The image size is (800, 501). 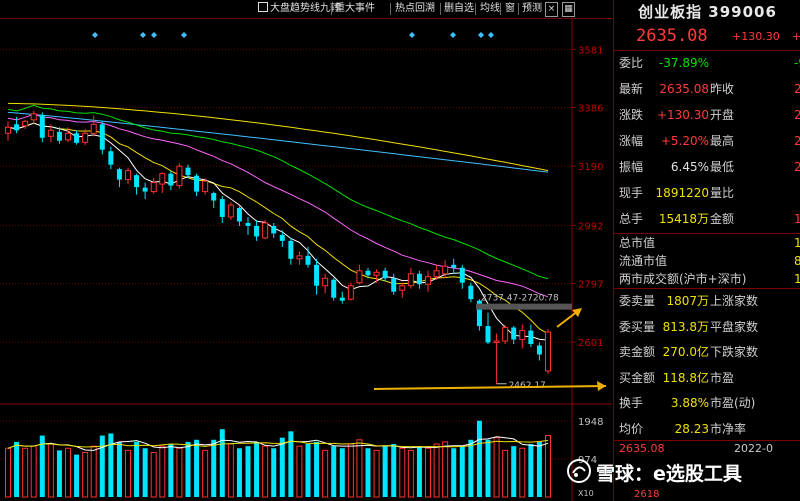 I want to click on row-label: 总手, so click(x=631, y=219).